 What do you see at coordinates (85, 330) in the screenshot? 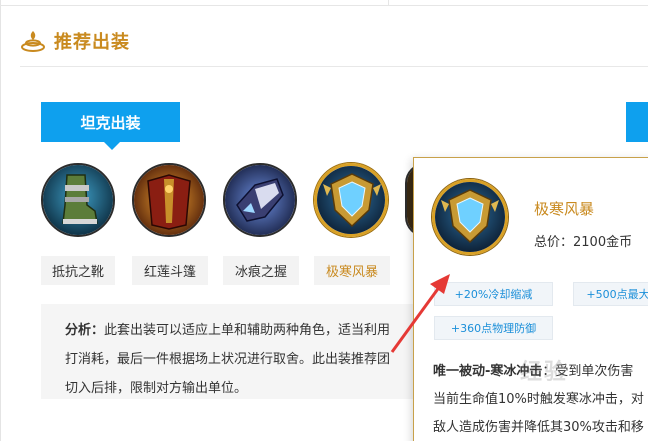
I see `analysis-label: 分析：` at bounding box center [85, 330].